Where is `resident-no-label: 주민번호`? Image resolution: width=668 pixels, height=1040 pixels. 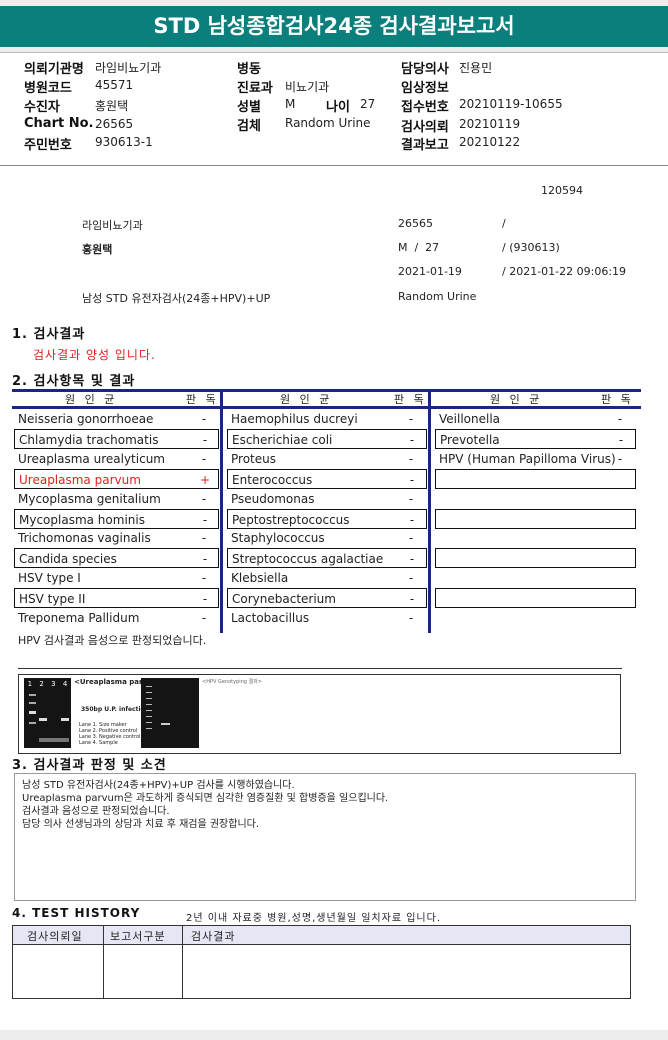
resident-no-label: 주민번호 is located at coordinates (48, 145).